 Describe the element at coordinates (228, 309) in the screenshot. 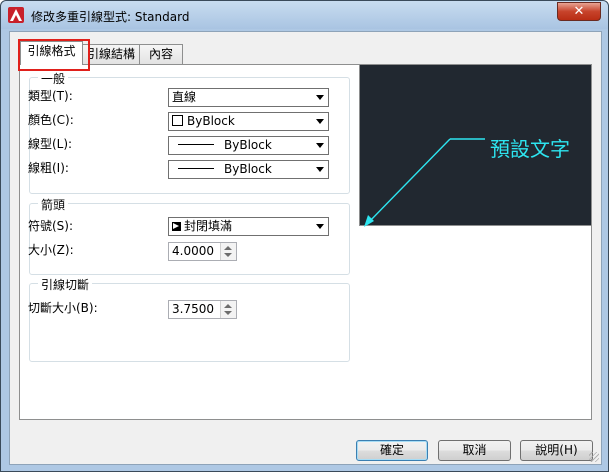

I see `break-size-spin-buttons` at that location.